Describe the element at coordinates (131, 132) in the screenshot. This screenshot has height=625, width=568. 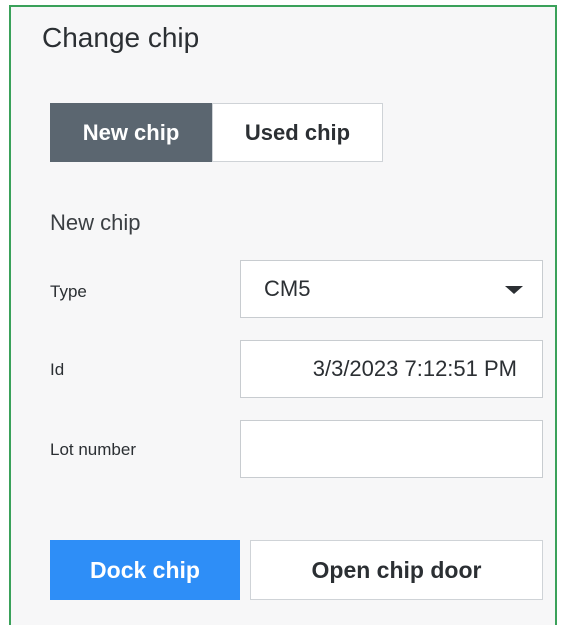
I see `new-chip-toggle: New chip` at that location.